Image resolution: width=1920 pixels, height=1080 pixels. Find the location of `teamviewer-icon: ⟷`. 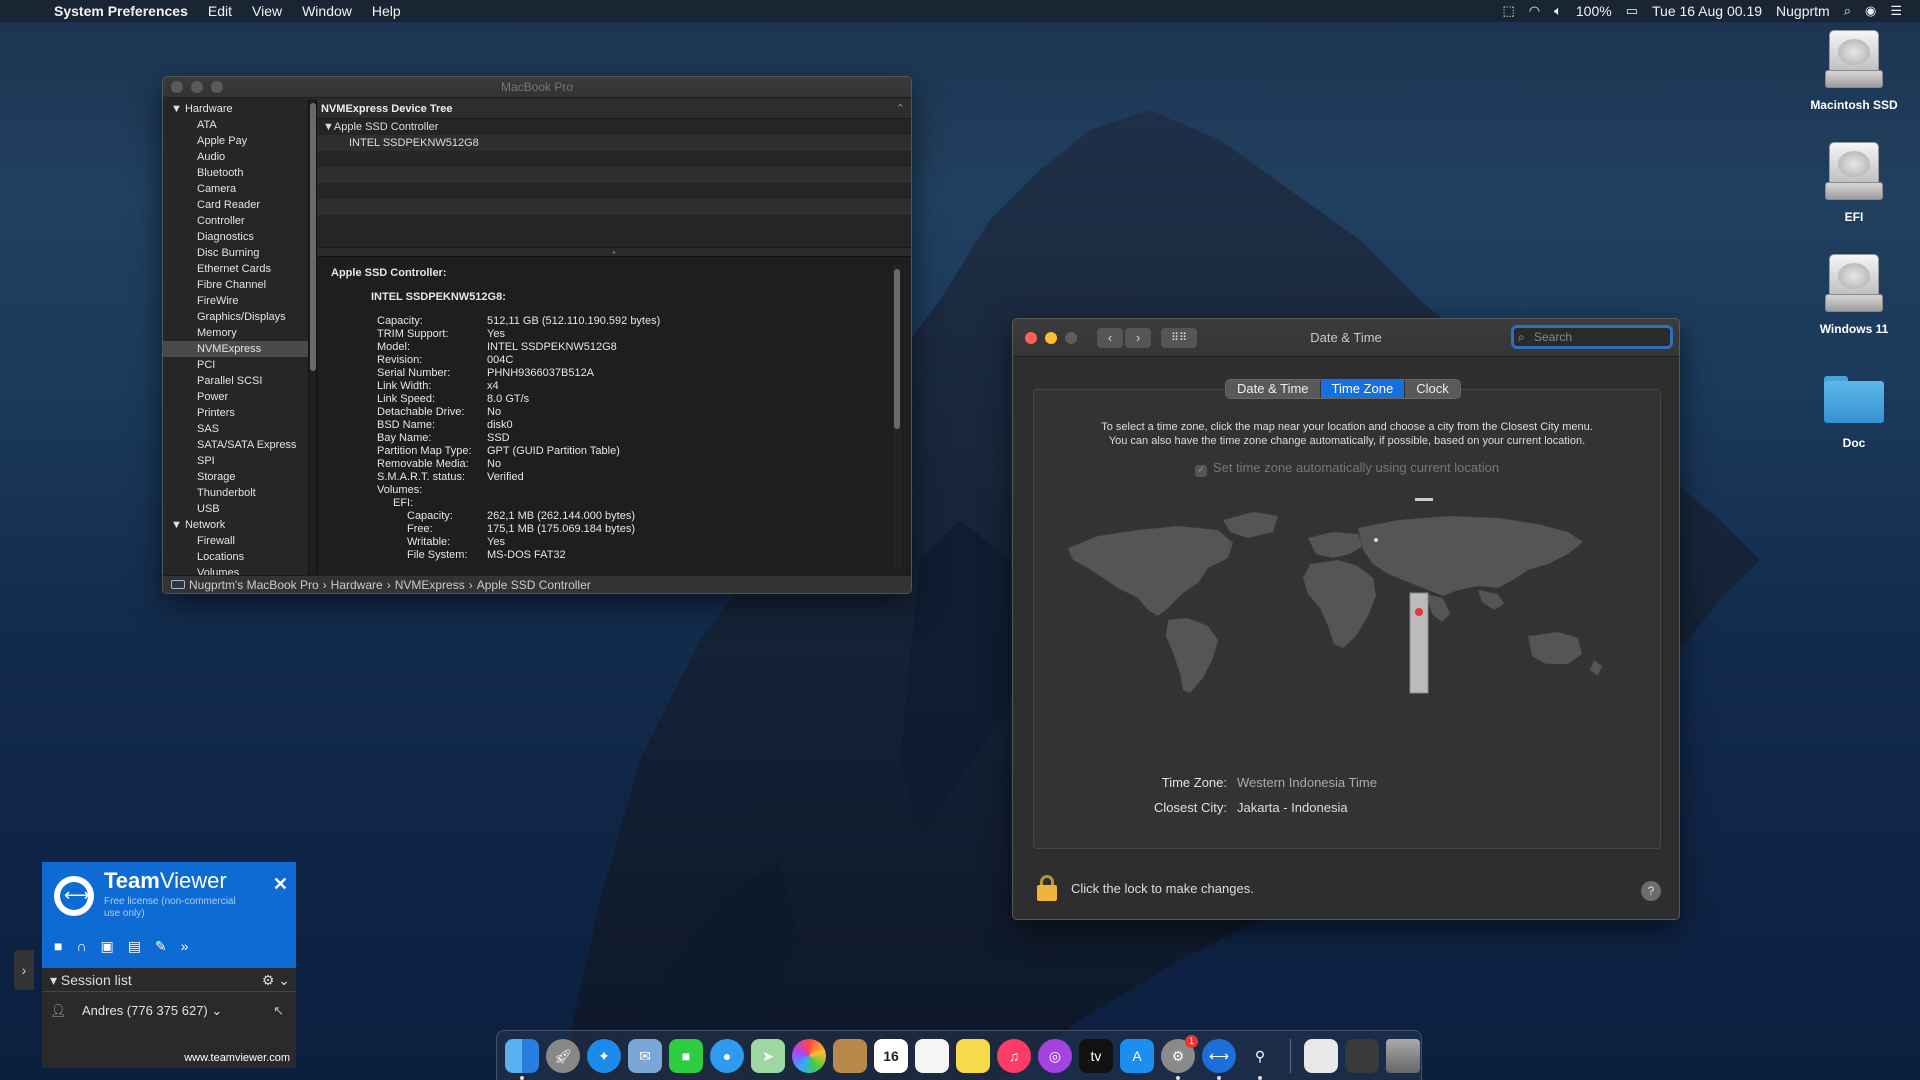

teamviewer-icon: ⟷ is located at coordinates (1219, 1059).